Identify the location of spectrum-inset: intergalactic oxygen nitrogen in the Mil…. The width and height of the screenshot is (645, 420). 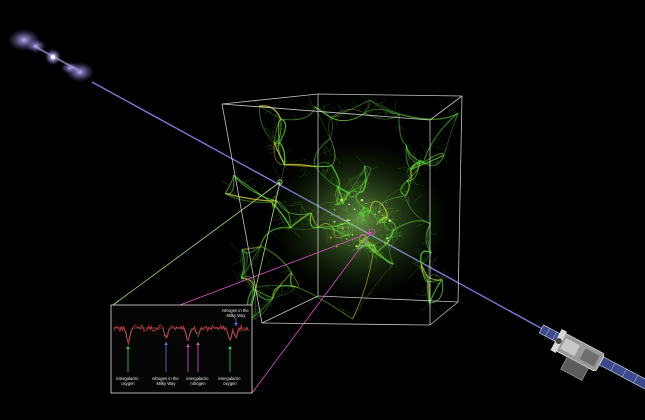
(181, 349).